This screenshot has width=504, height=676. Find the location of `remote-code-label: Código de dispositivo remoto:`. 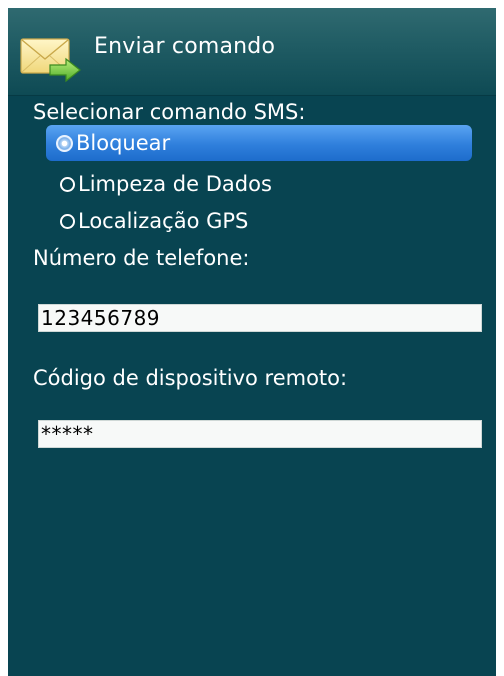

remote-code-label: Código de dispositivo remoto: is located at coordinates (190, 378).